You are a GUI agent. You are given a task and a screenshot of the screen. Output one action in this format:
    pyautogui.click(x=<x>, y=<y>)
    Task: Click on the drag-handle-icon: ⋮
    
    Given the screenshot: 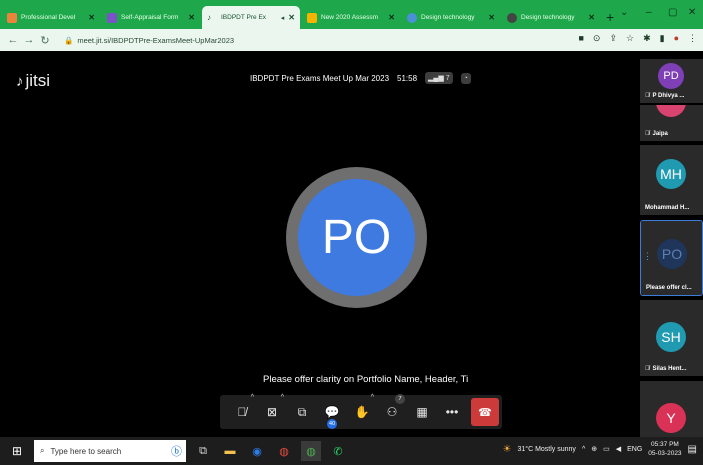 What is the action you would take?
    pyautogui.click(x=647, y=256)
    